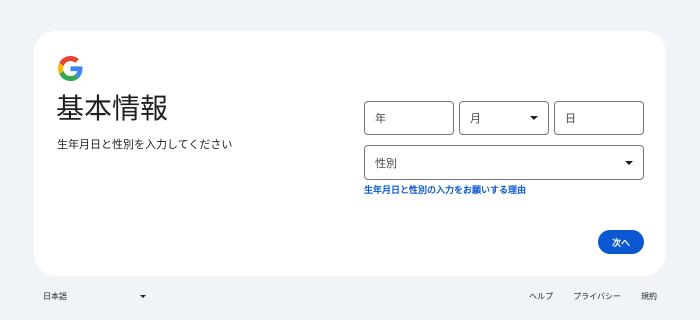  What do you see at coordinates (70, 68) in the screenshot?
I see `google-logo-icon` at bounding box center [70, 68].